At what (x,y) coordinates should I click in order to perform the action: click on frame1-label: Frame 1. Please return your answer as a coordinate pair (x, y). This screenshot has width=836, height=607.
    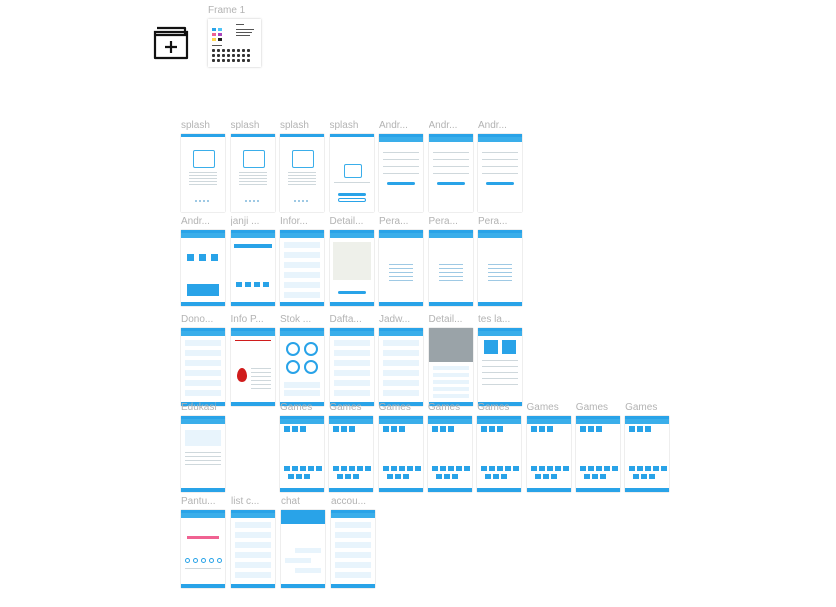
    Looking at the image, I should click on (226, 10).